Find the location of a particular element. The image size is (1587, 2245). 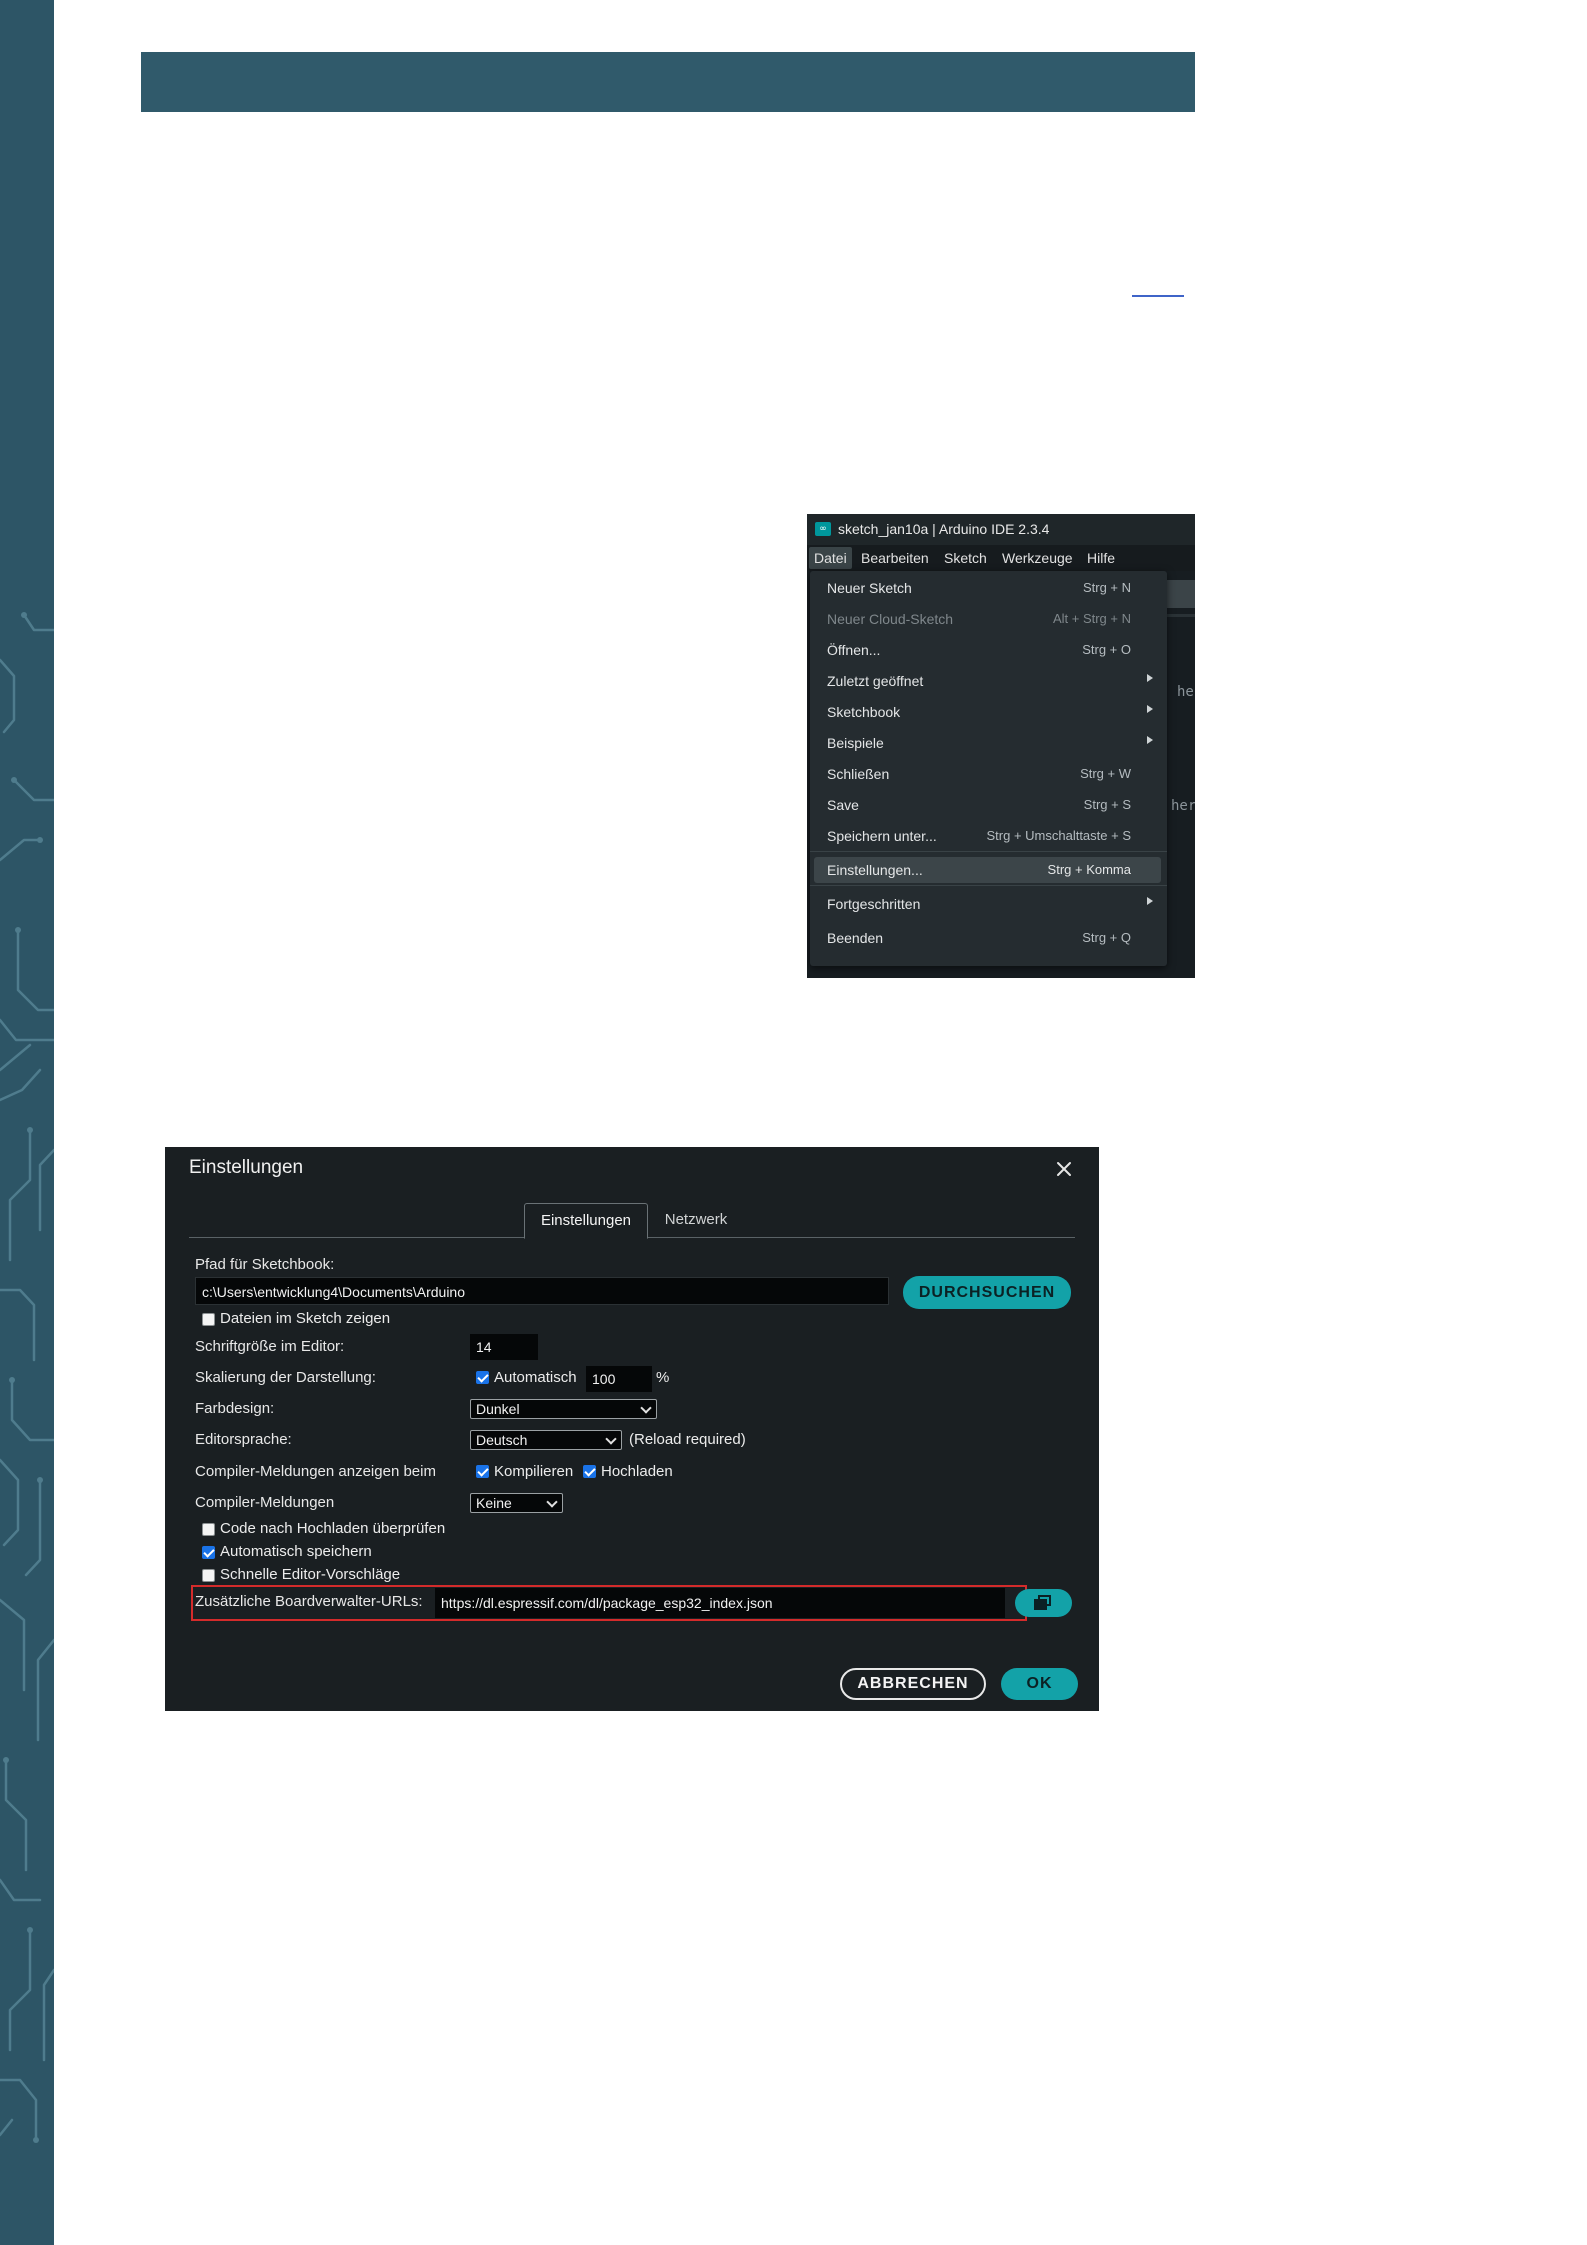

menu-item-label: Neuer Sketch is located at coordinates (869, 588).